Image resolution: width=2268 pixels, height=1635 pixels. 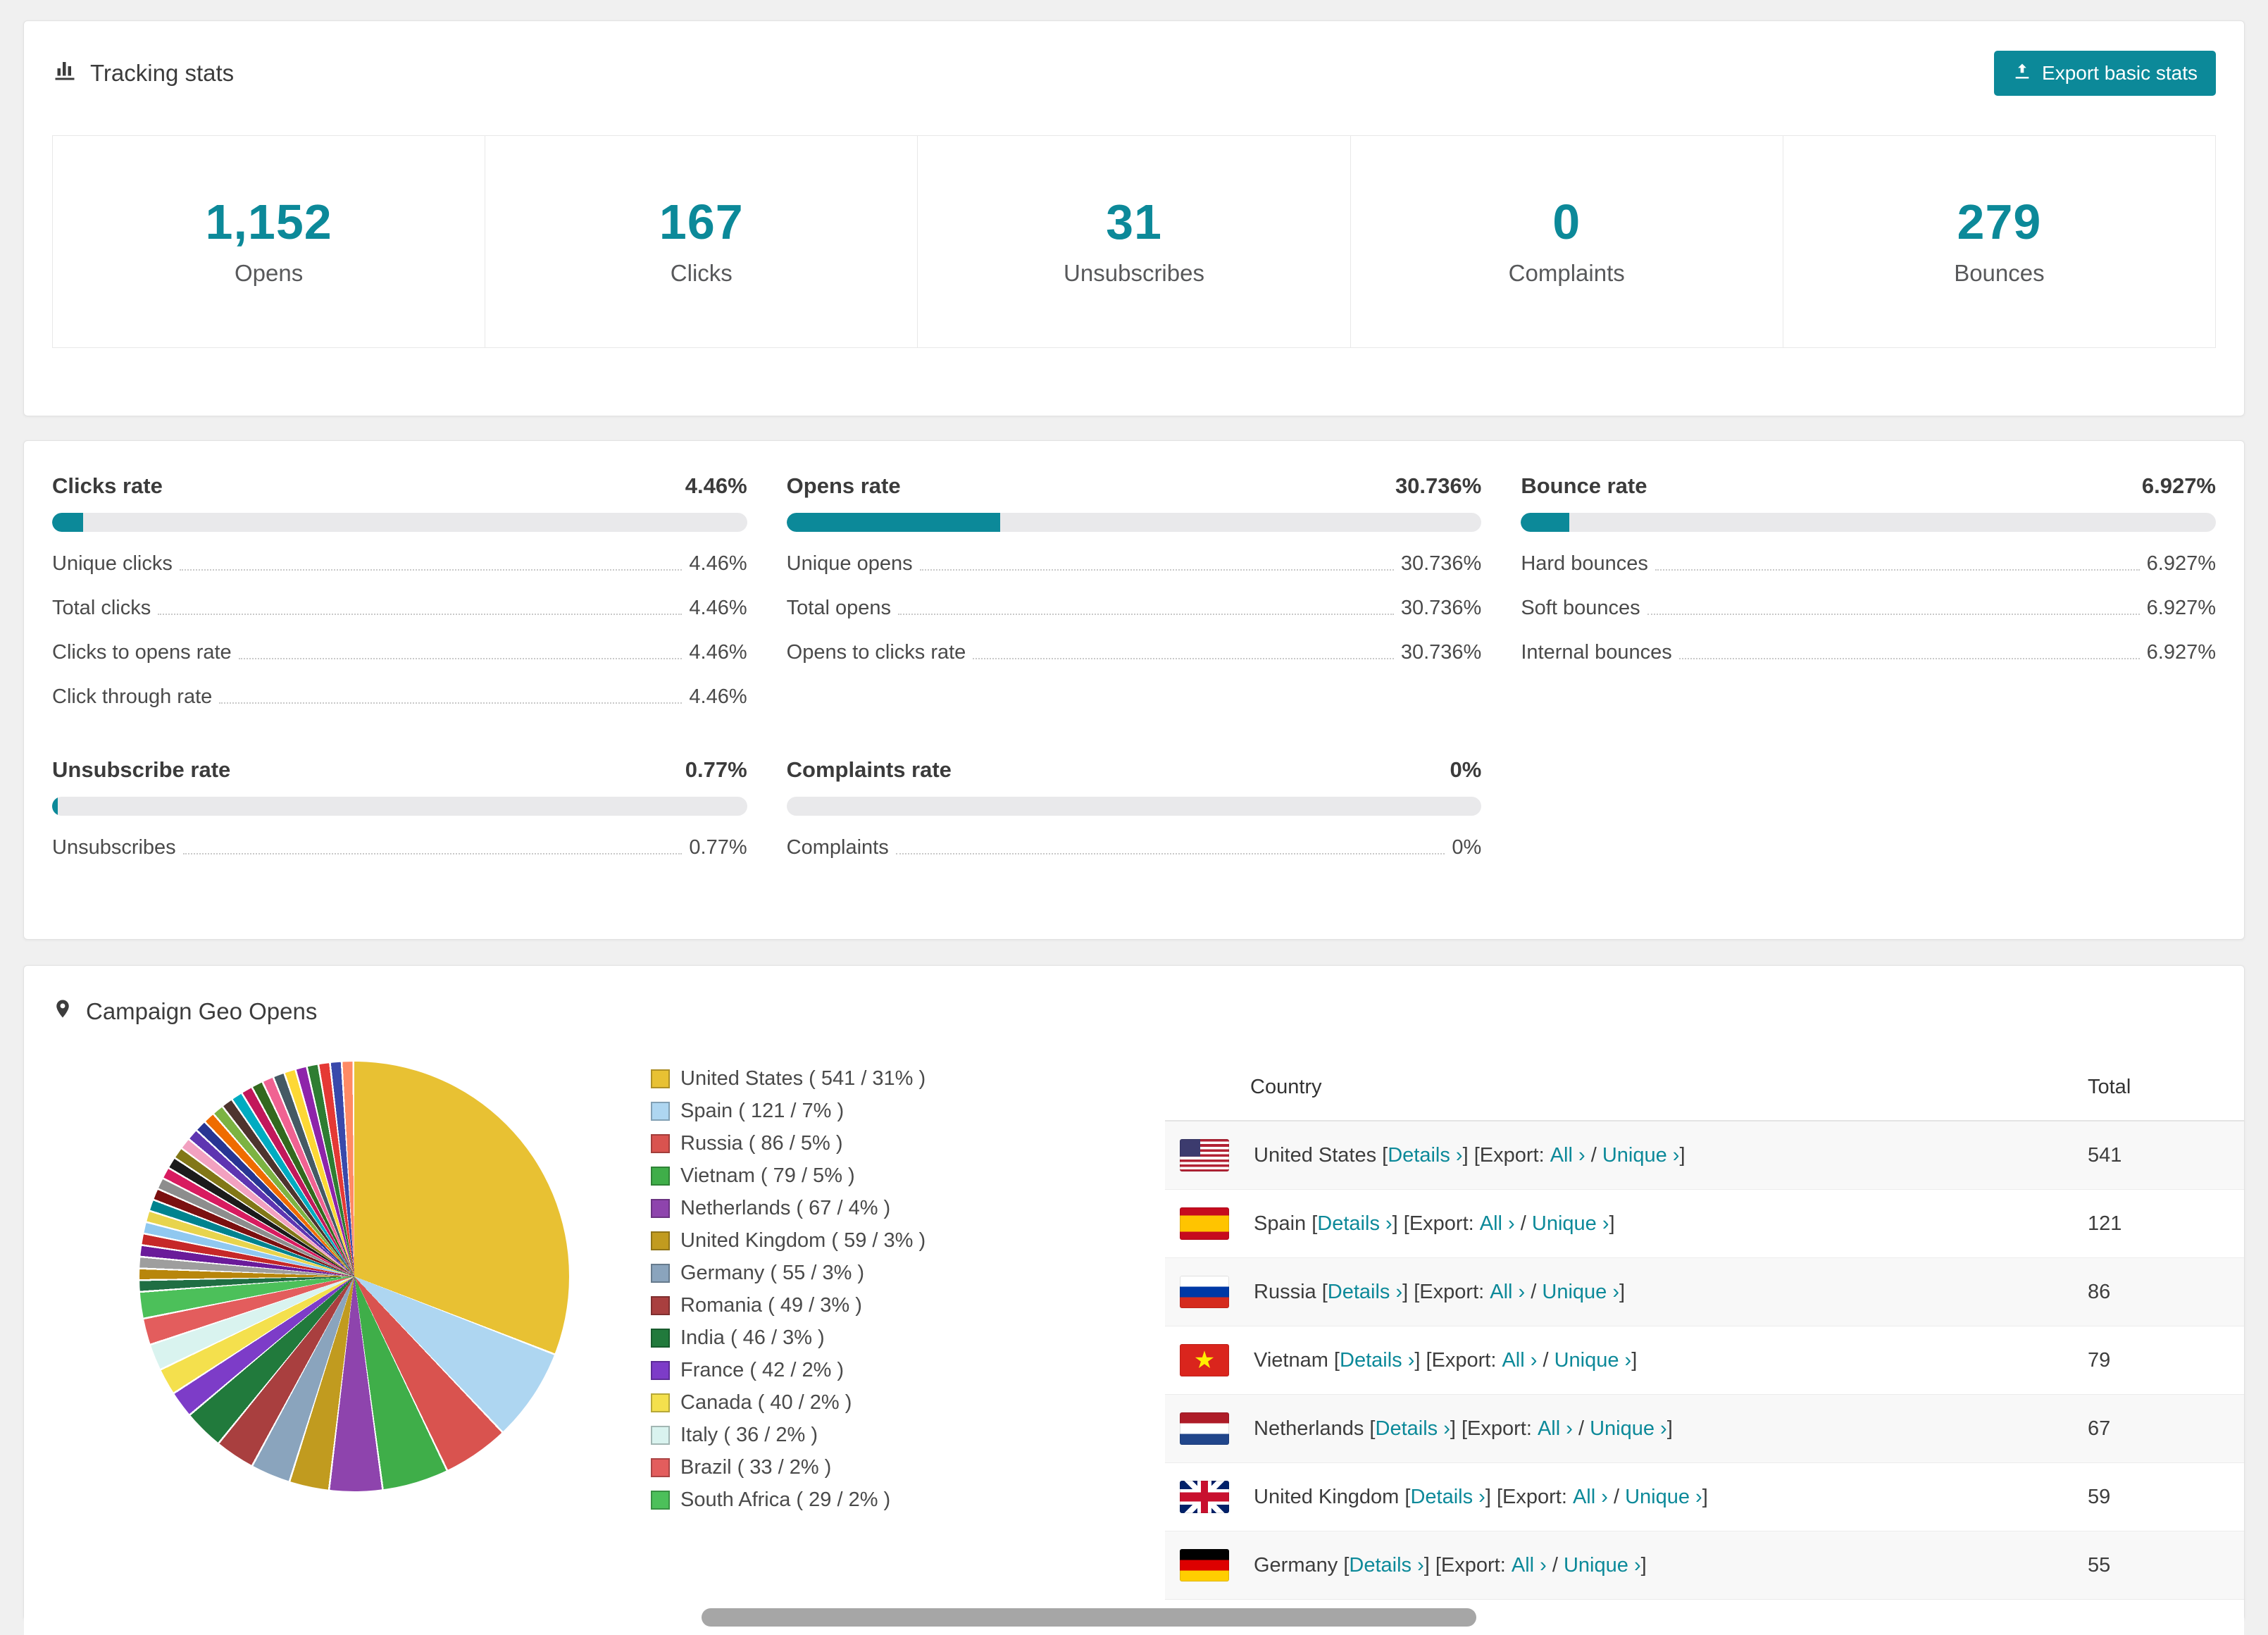 What do you see at coordinates (763, 1111) in the screenshot?
I see `legend-label: Spain ( 121 / 7% )` at bounding box center [763, 1111].